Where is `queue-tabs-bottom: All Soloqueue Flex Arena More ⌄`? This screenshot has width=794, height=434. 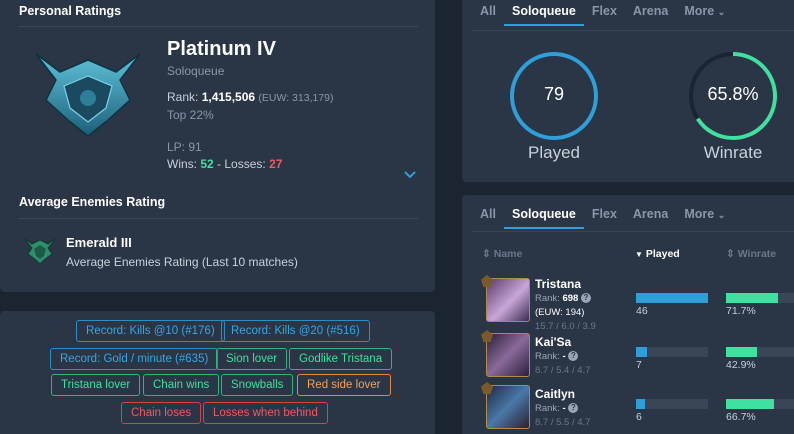 queue-tabs-bottom: All Soloqueue Flex Arena More ⌄ is located at coordinates (602, 218).